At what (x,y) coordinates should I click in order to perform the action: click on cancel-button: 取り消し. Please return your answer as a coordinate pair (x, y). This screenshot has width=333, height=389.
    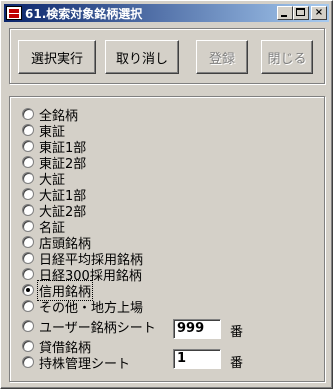
    Looking at the image, I should click on (142, 57).